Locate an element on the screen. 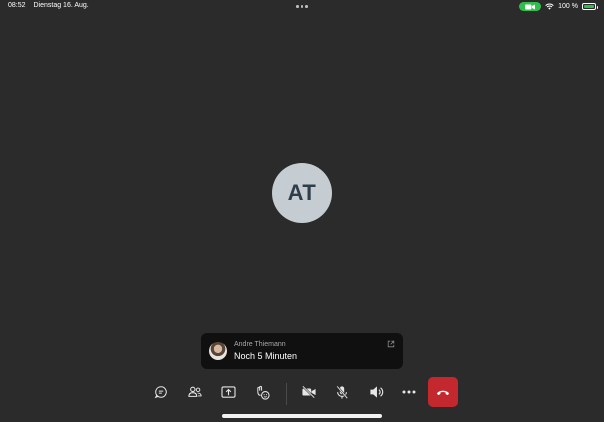 Image resolution: width=604 pixels, height=422 pixels. status-date: Dienstag 16. Aug. is located at coordinates (61, 5).